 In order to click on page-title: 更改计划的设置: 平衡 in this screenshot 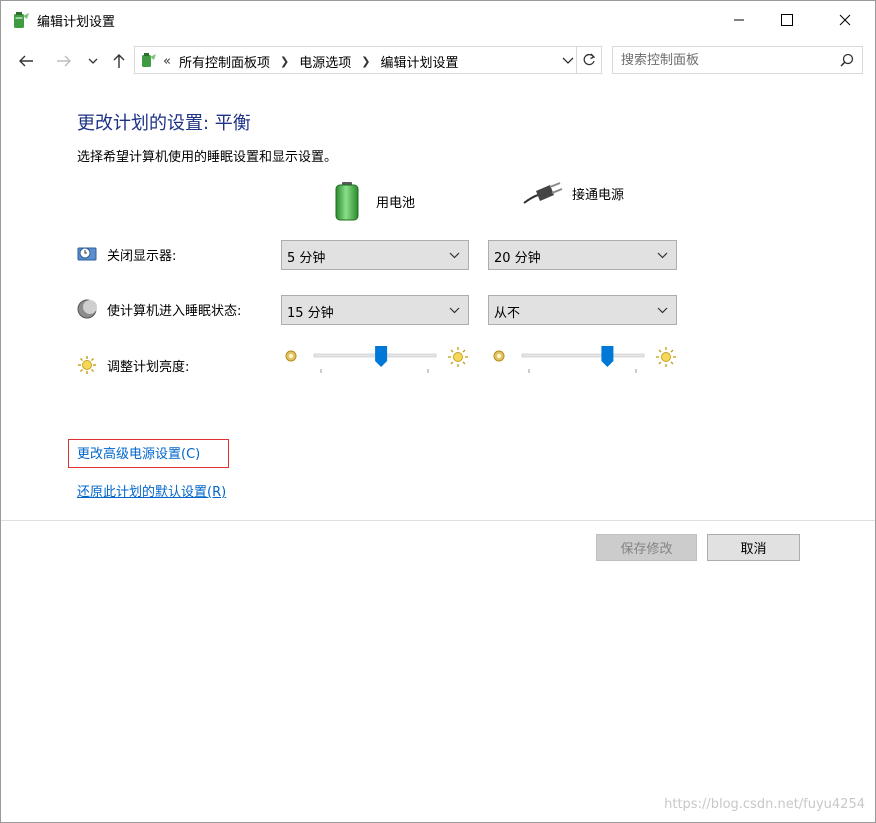, I will do `click(164, 123)`.